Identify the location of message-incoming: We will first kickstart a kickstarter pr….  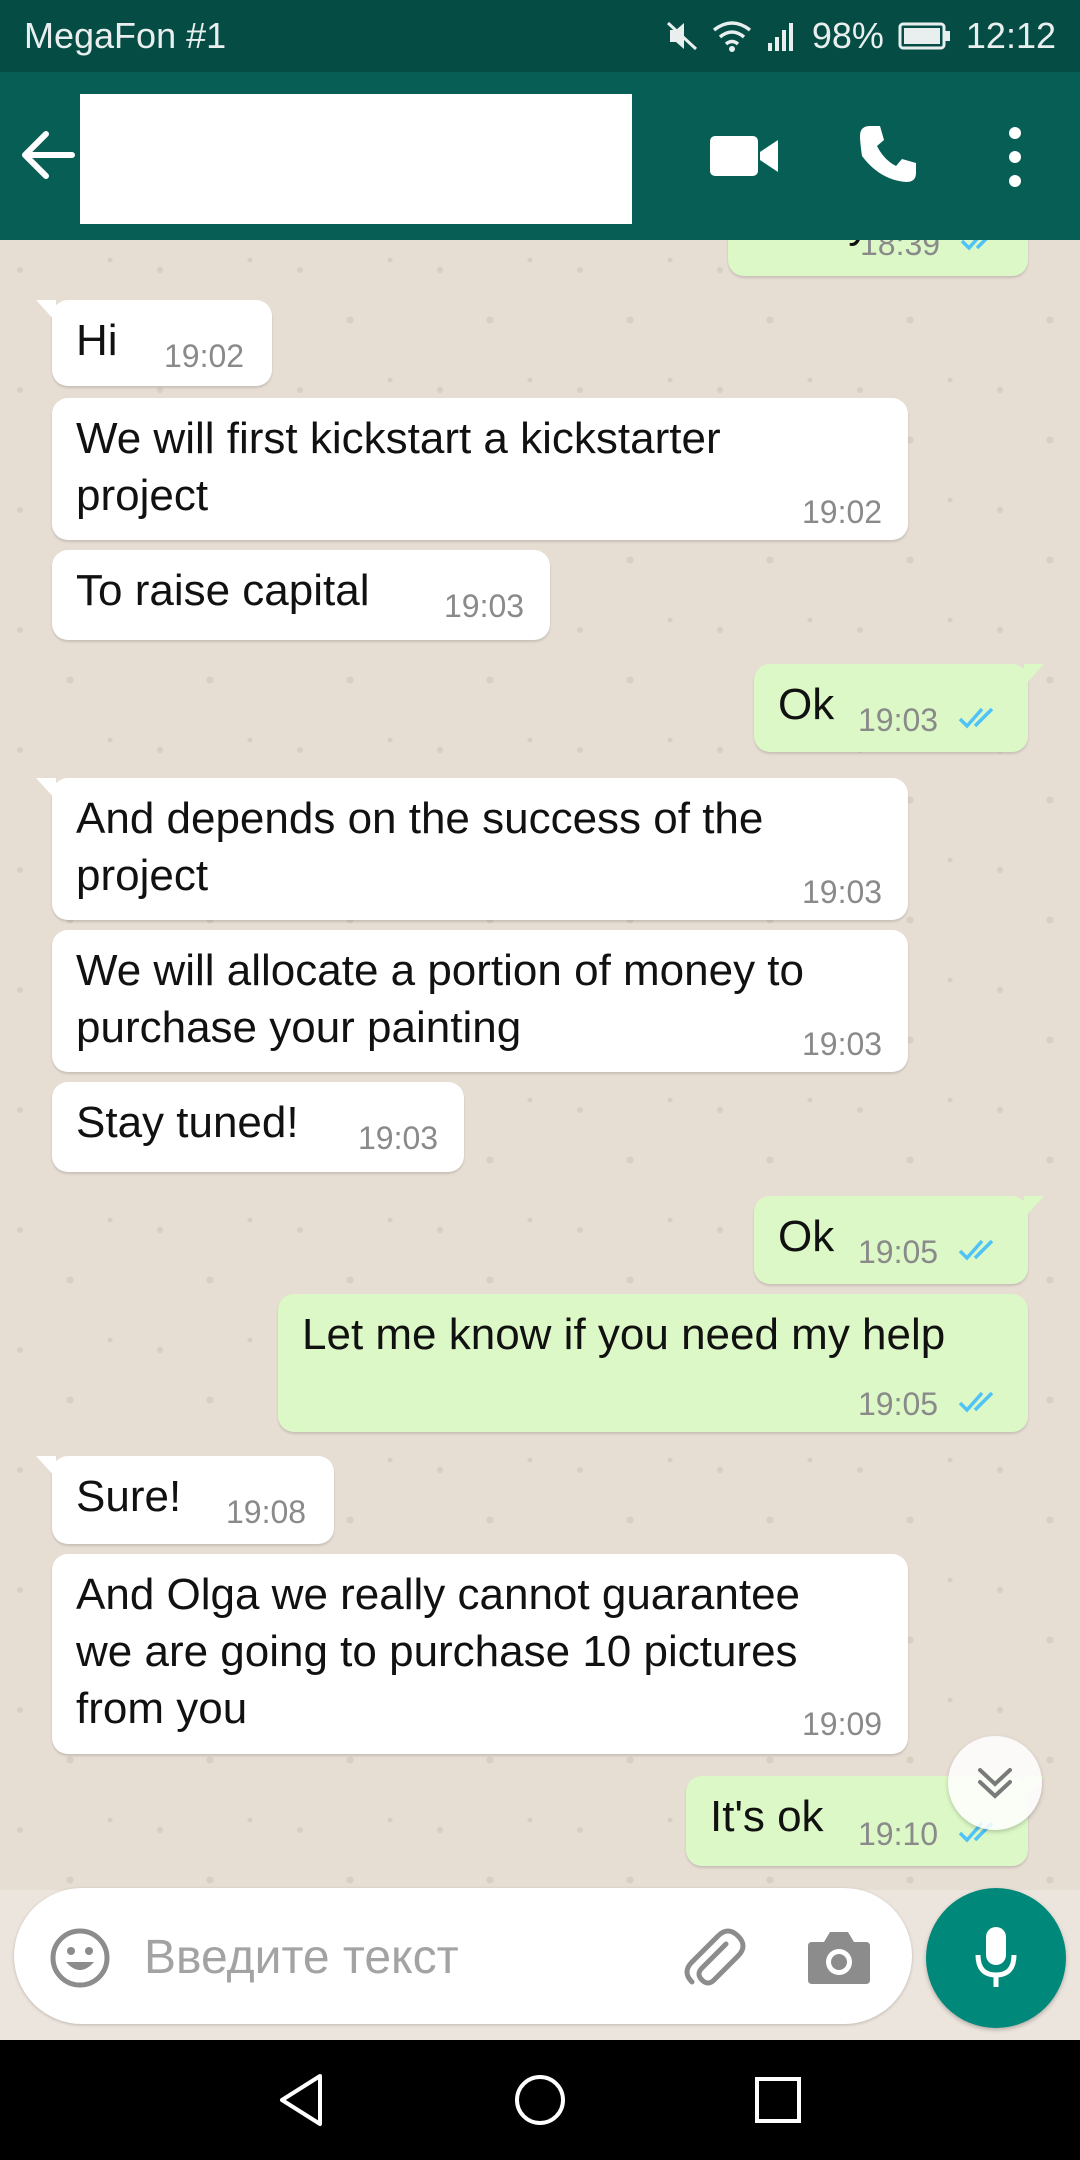
(480, 469).